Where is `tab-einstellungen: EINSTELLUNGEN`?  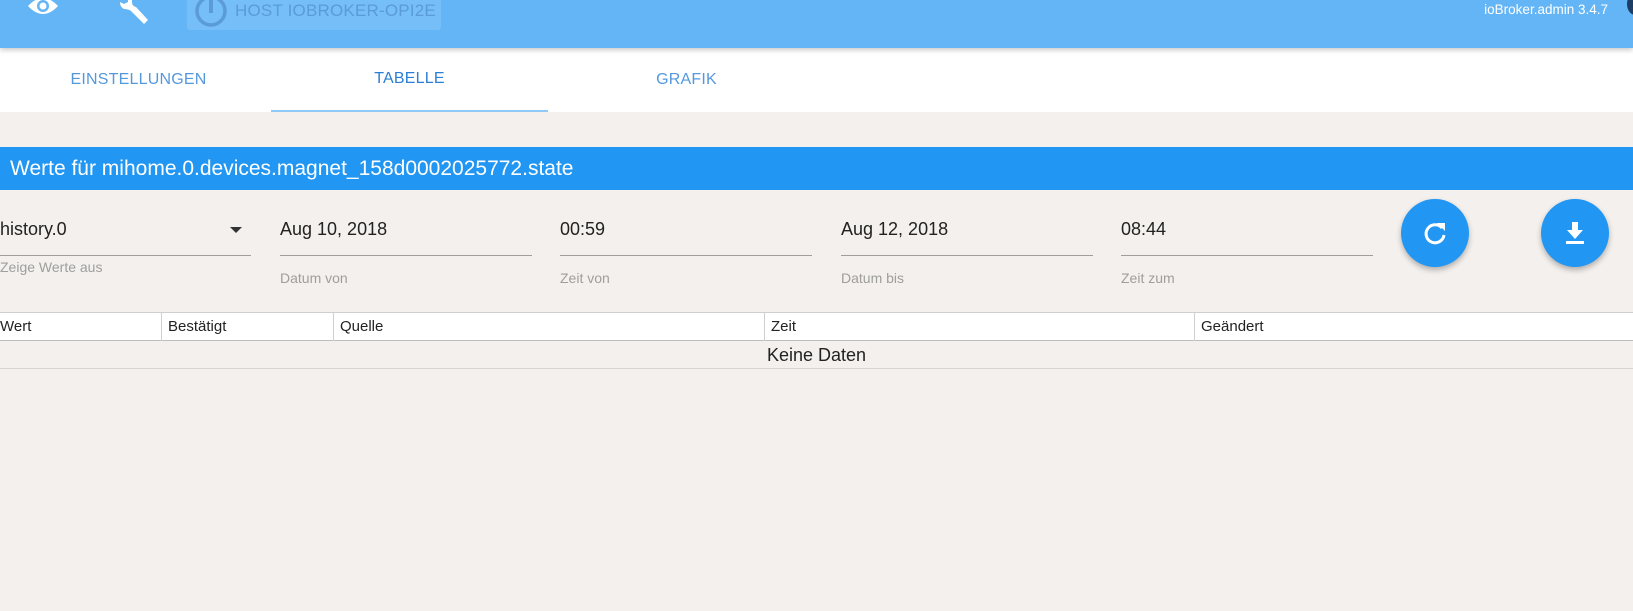 tab-einstellungen: EINSTELLUNGEN is located at coordinates (138, 80).